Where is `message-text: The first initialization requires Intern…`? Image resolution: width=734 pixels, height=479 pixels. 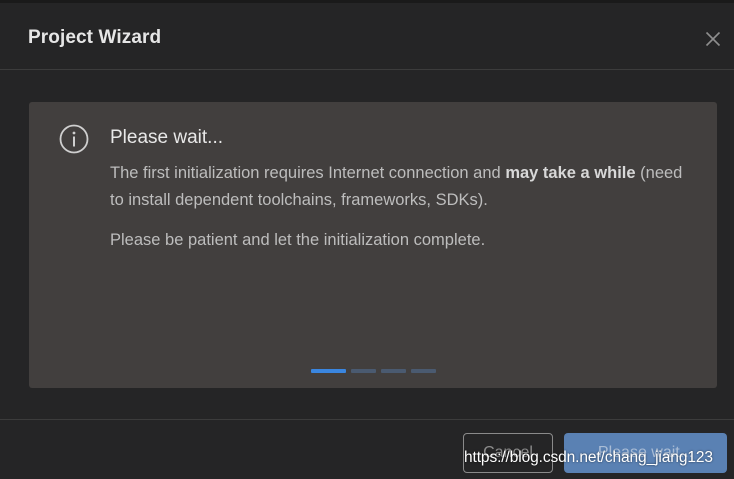 message-text: The first initialization requires Intern… is located at coordinates (308, 173).